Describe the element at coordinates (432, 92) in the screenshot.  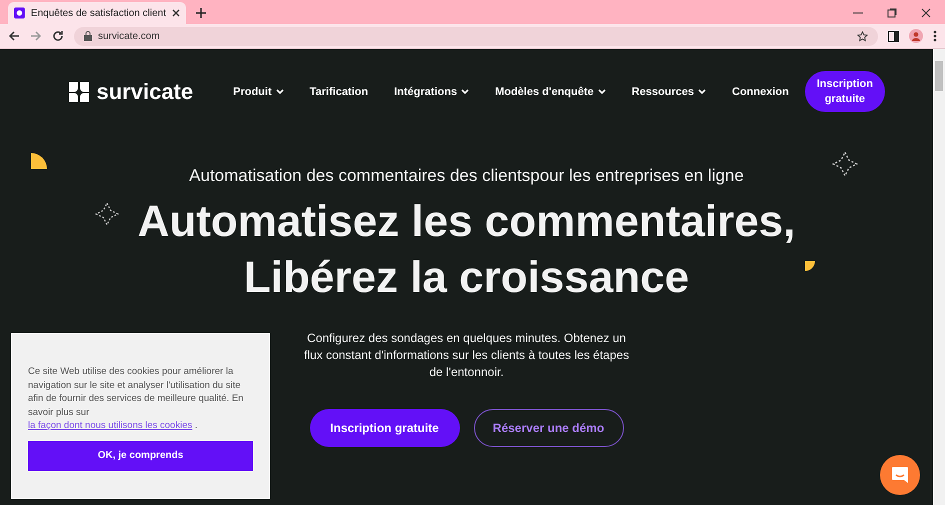
I see `nav-link: Intégrations` at that location.